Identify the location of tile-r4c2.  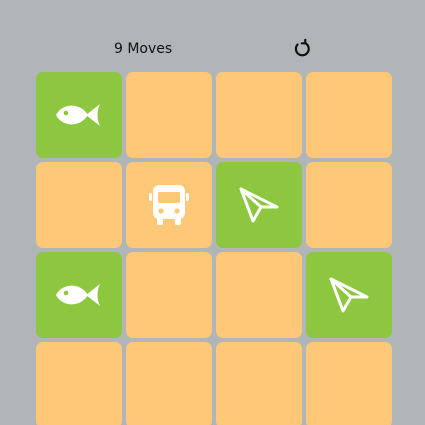
(169, 383).